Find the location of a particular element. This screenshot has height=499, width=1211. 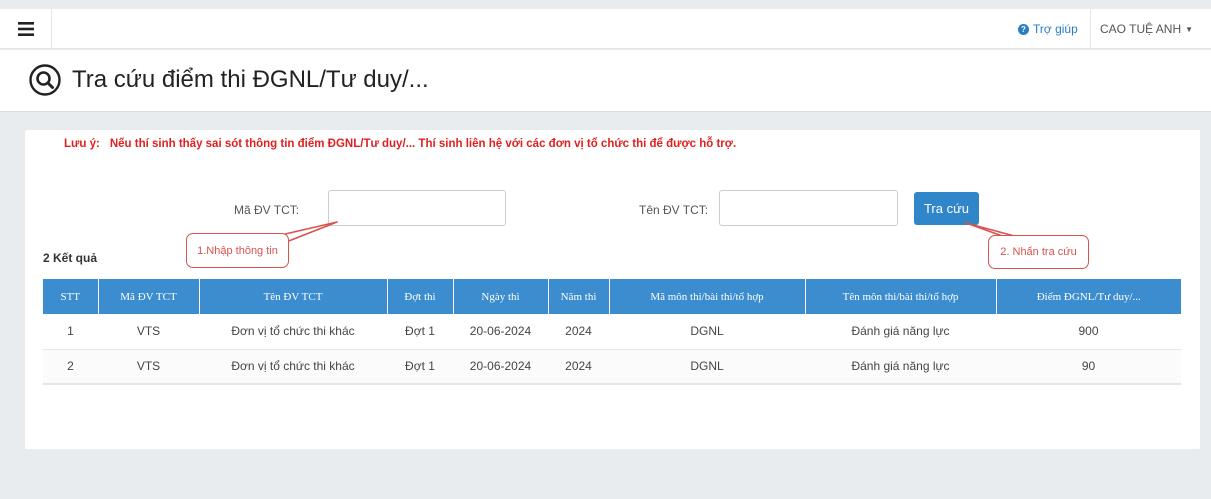

warning-note-label: Lưu ý: is located at coordinates (82, 144).